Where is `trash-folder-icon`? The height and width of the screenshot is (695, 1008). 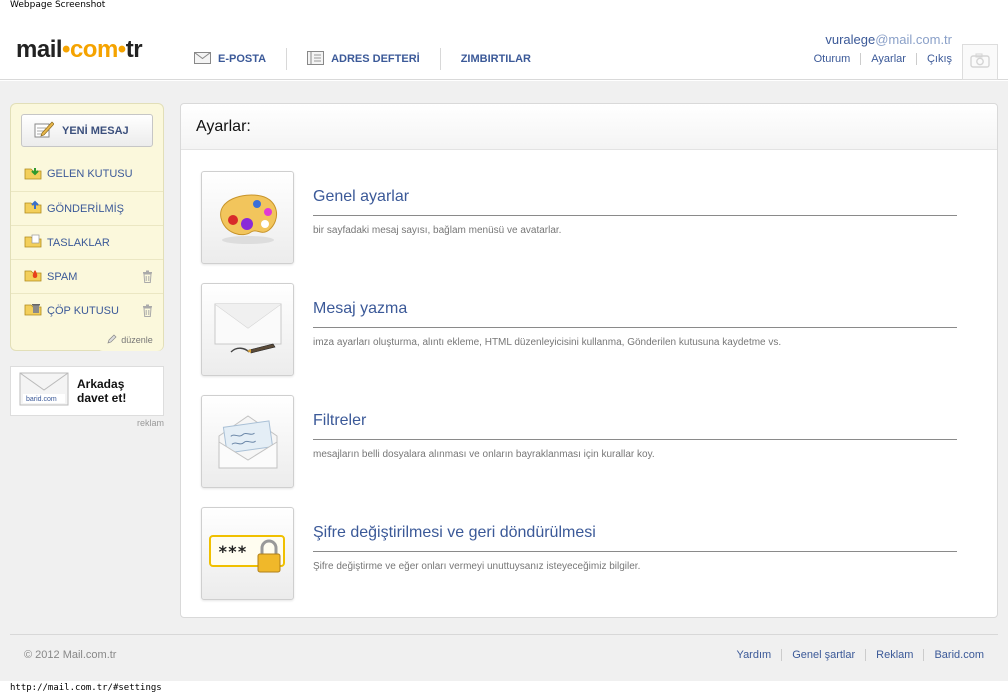
trash-folder-icon is located at coordinates (33, 310).